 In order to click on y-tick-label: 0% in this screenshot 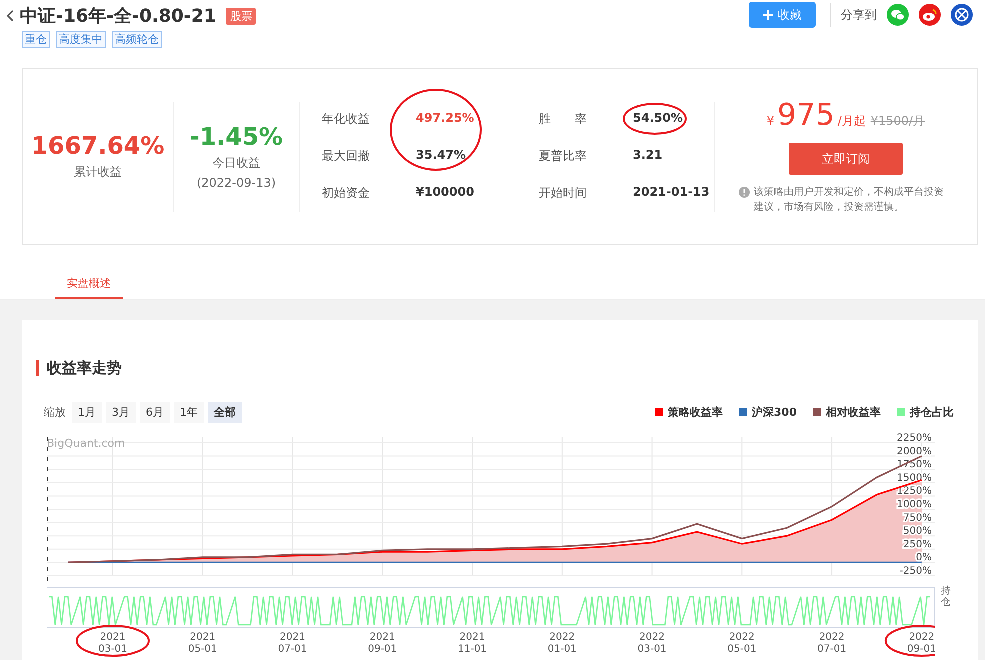, I will do `click(924, 558)`.